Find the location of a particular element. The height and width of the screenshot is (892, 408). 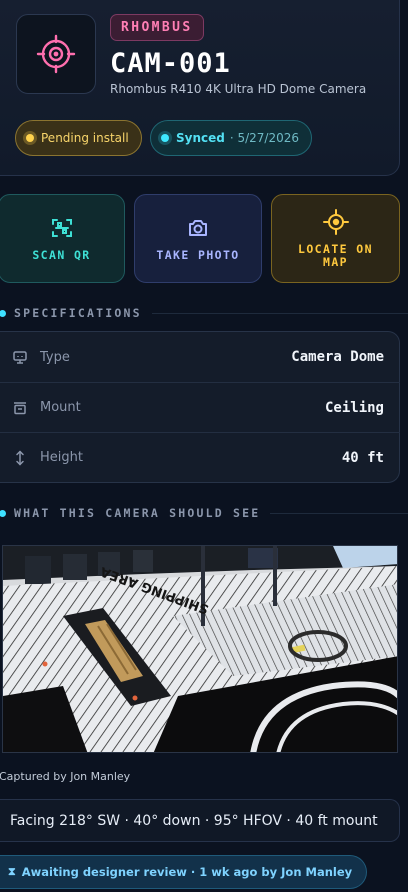

spec-key-height: Height is located at coordinates (61, 457).